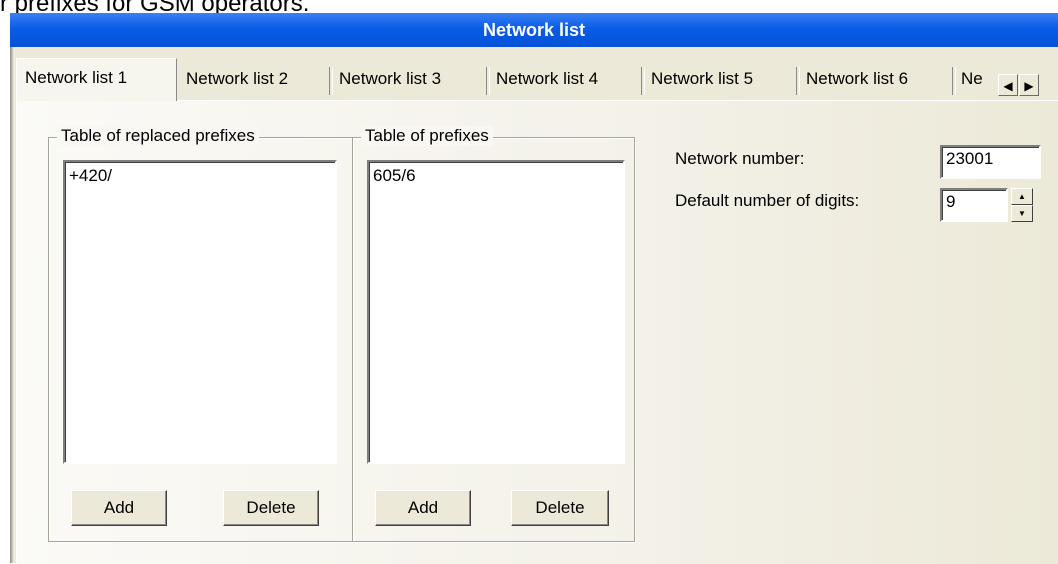 This screenshot has height=564, width=1058. What do you see at coordinates (271, 508) in the screenshot?
I see `replaced-delete-button: Delete` at bounding box center [271, 508].